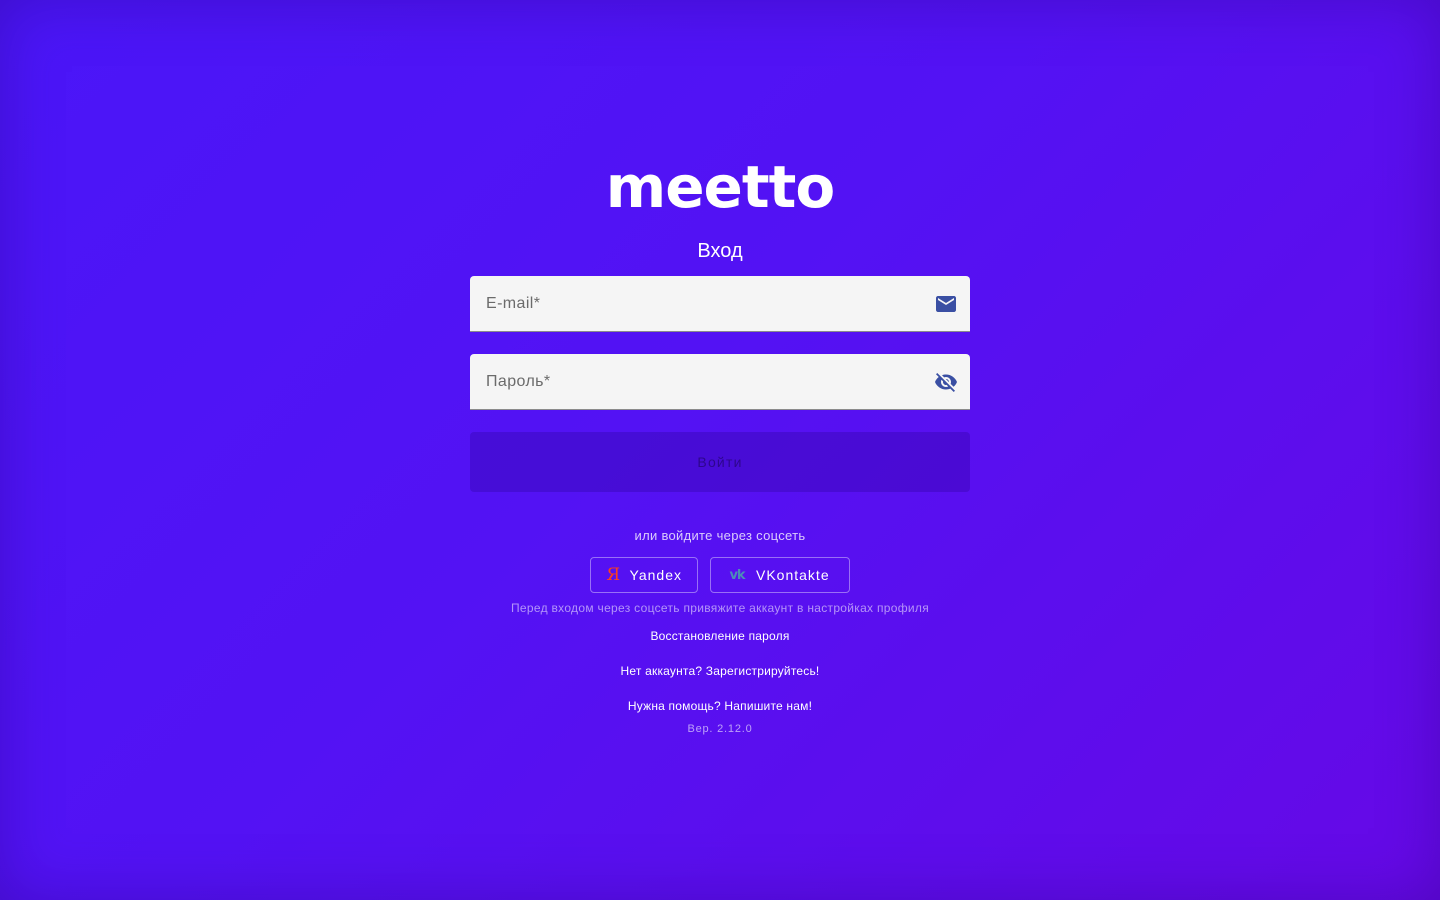 Image resolution: width=1440 pixels, height=900 pixels. I want to click on version-label: Вер. 2.12.0, so click(720, 729).